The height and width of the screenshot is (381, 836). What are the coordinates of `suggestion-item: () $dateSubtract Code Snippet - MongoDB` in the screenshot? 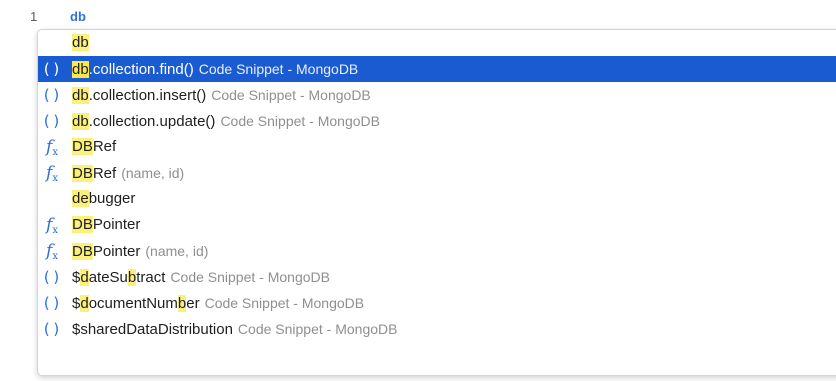 It's located at (437, 277).